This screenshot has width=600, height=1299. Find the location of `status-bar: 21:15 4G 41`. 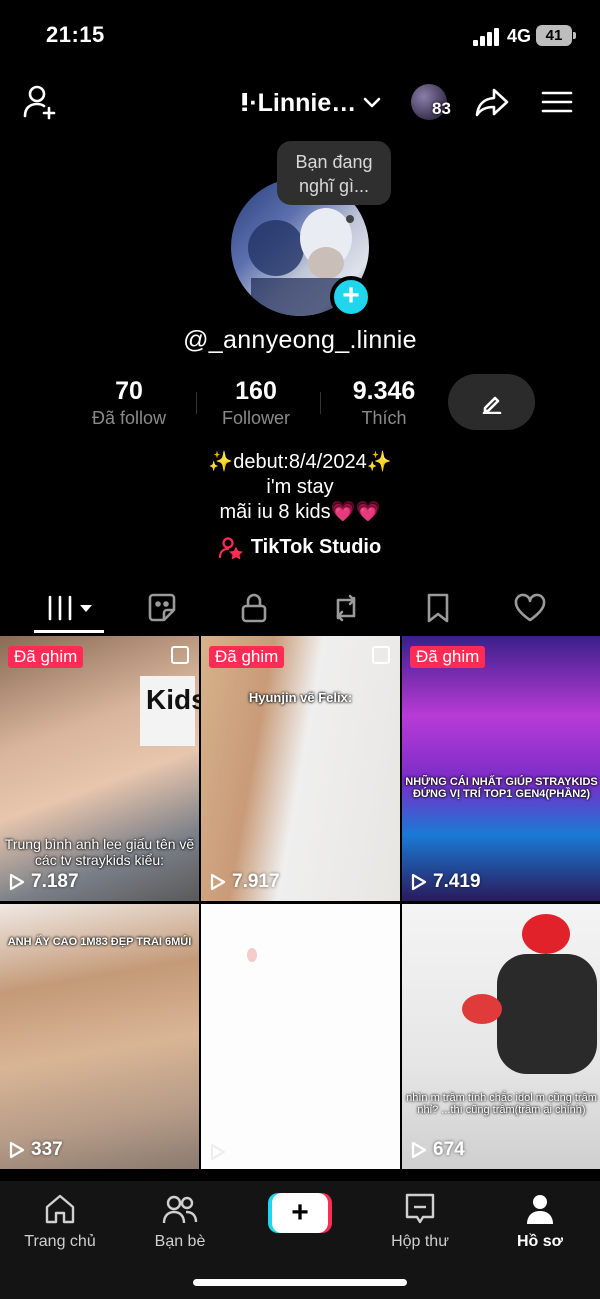

status-bar: 21:15 4G 41 is located at coordinates (300, 36).